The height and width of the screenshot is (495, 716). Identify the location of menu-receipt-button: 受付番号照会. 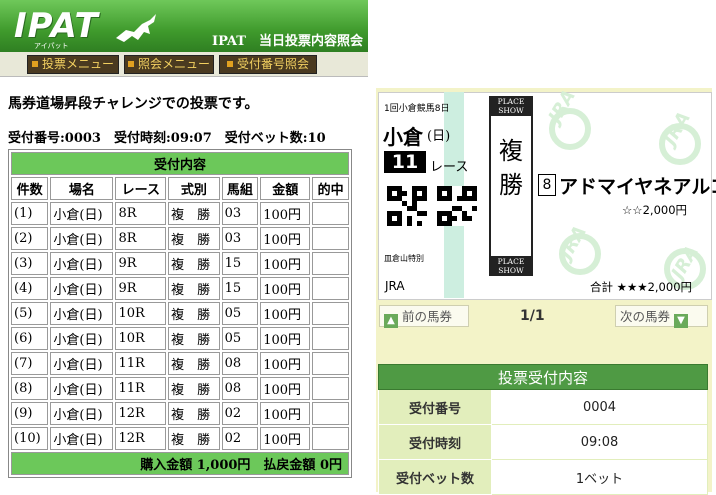
(268, 64).